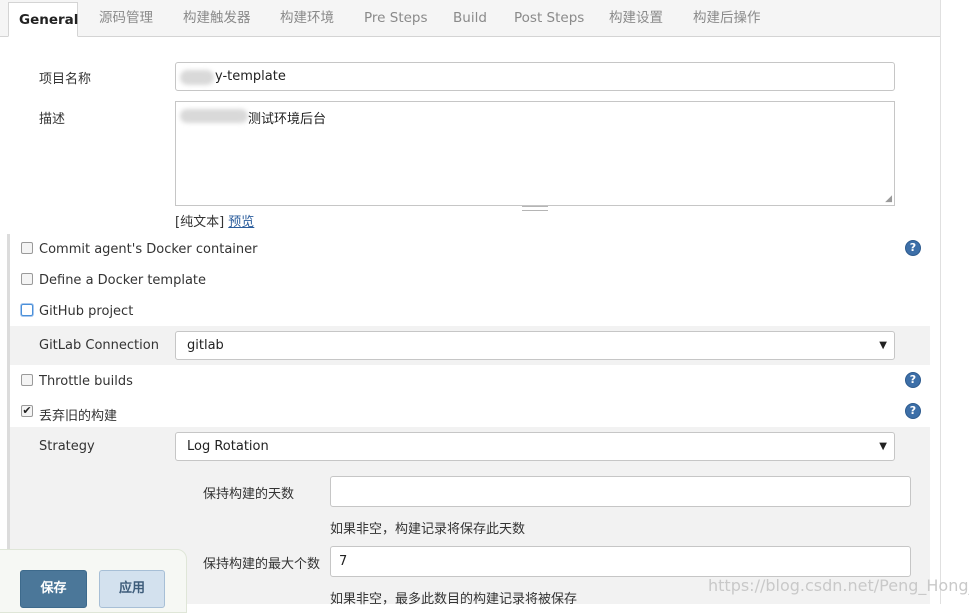 Image resolution: width=969 pixels, height=613 pixels. Describe the element at coordinates (888, 199) in the screenshot. I see `resize-corner-icon: ◢` at that location.